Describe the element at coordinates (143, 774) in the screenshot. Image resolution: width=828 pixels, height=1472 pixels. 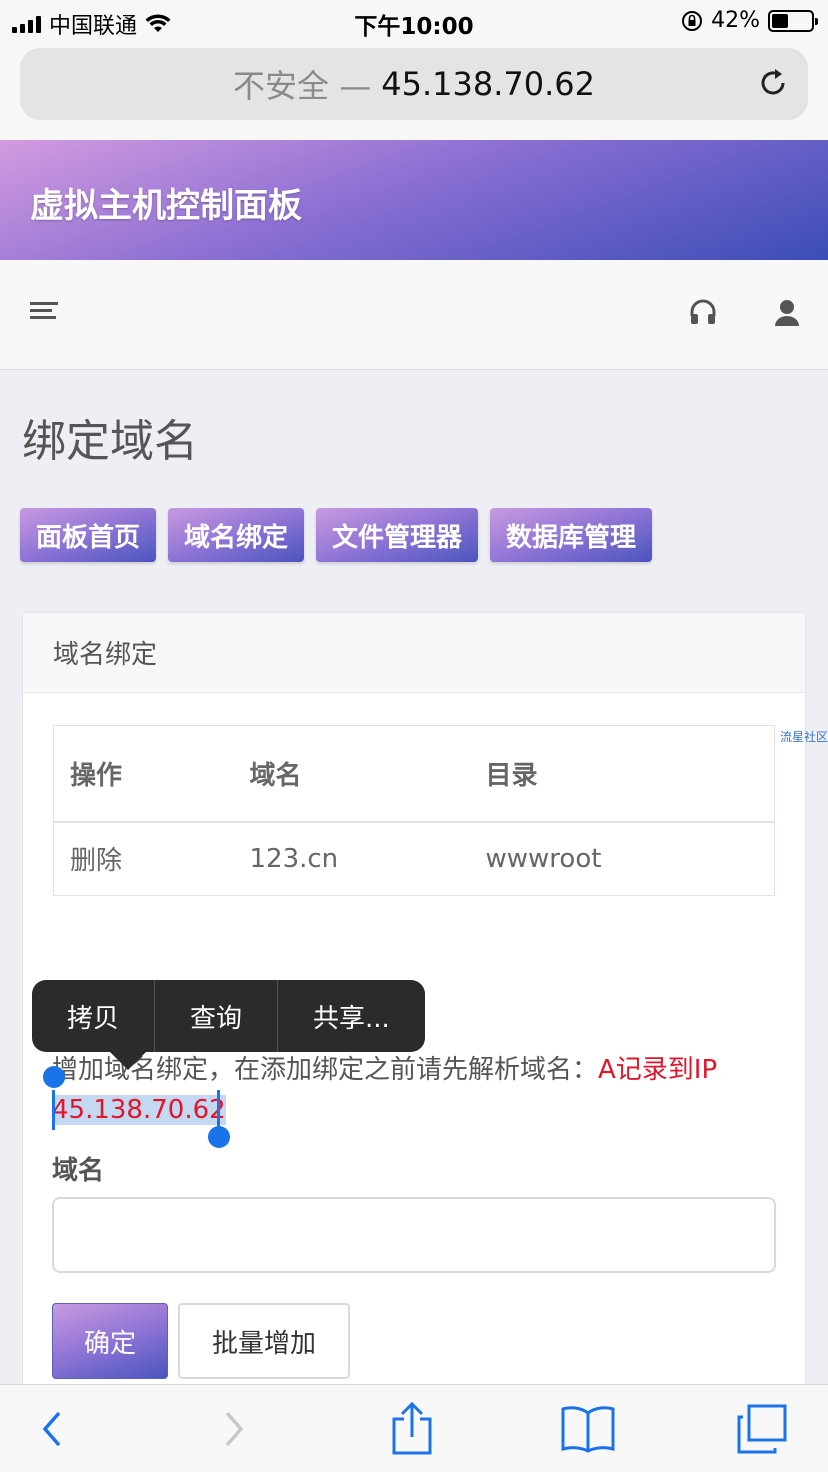
I see `column-header-action: 操作` at that location.